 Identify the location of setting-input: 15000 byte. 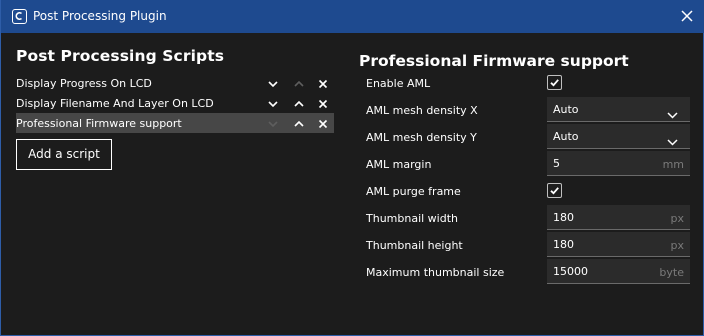
(618, 271).